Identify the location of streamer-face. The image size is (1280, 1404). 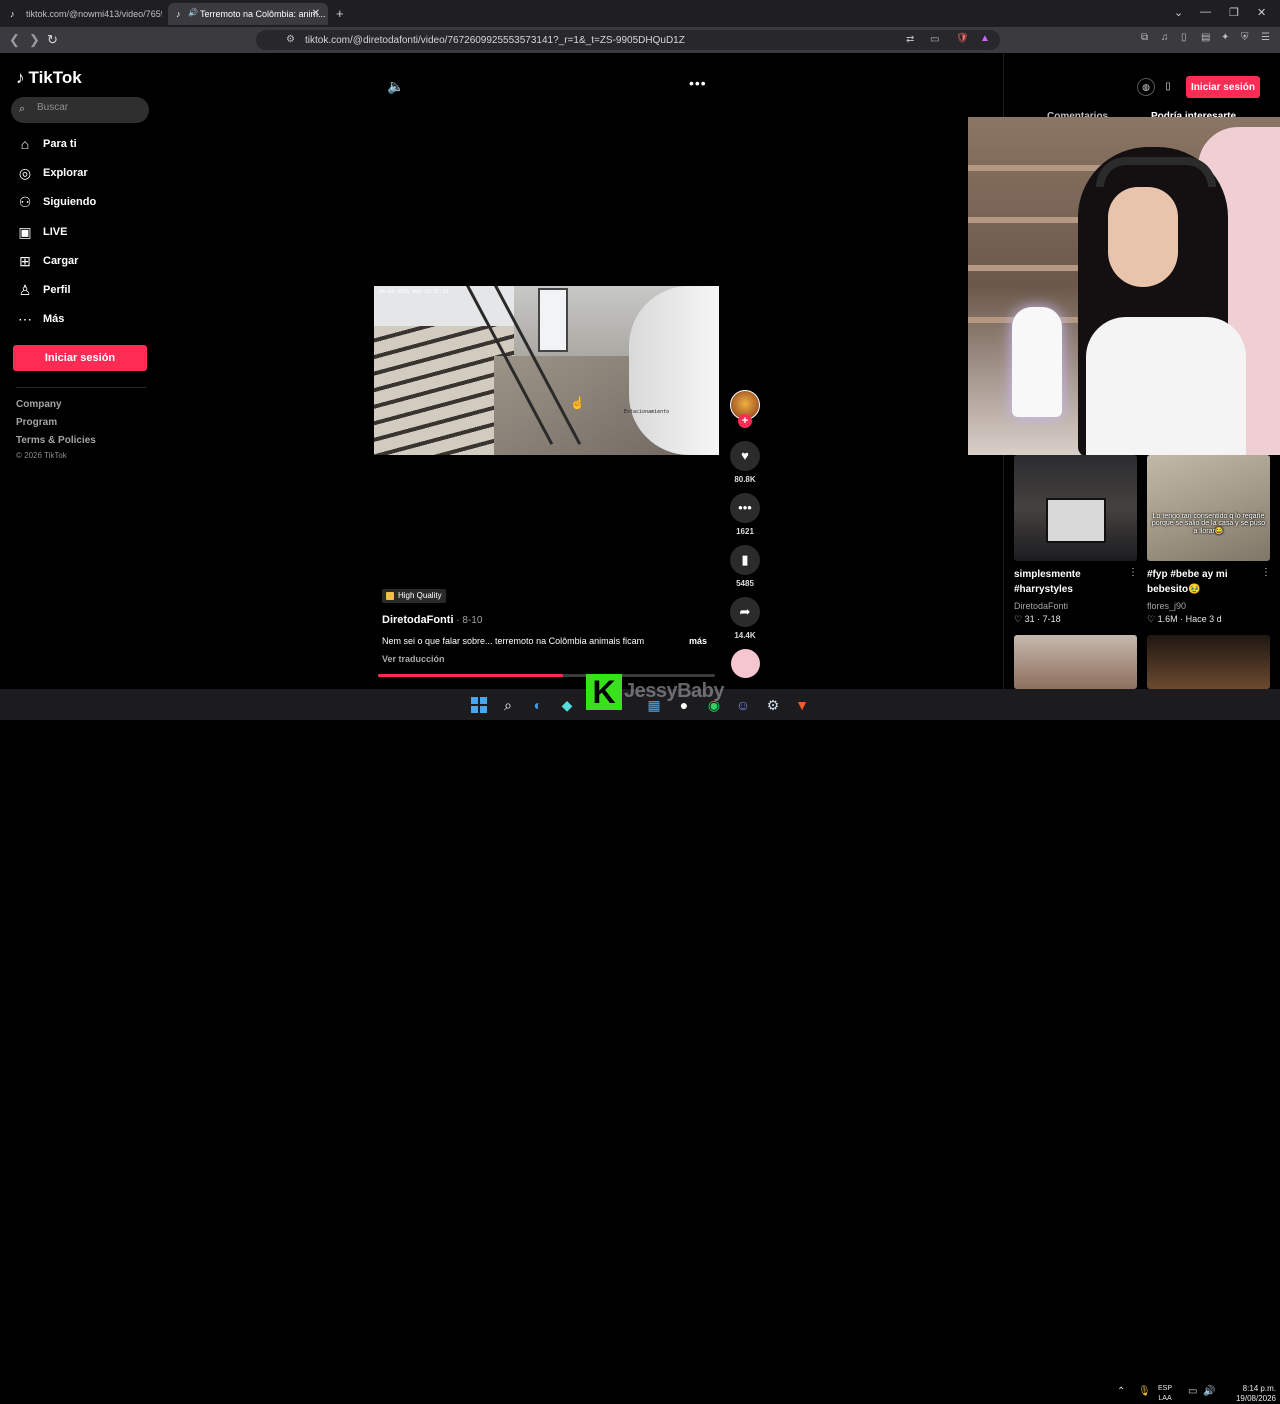
(1143, 237).